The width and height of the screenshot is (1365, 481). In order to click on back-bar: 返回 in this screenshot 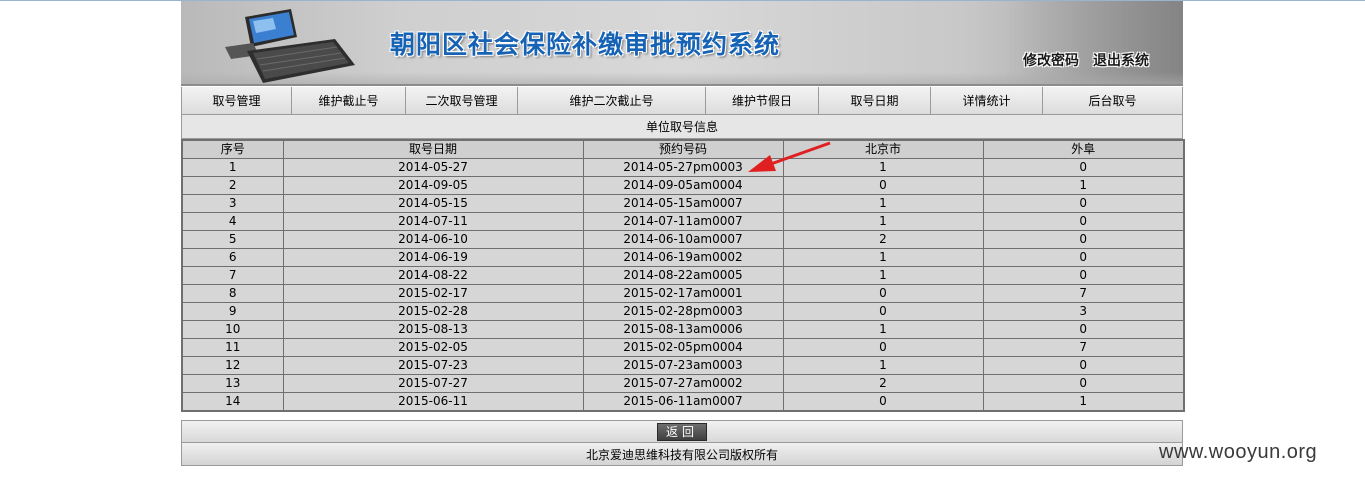, I will do `click(682, 431)`.